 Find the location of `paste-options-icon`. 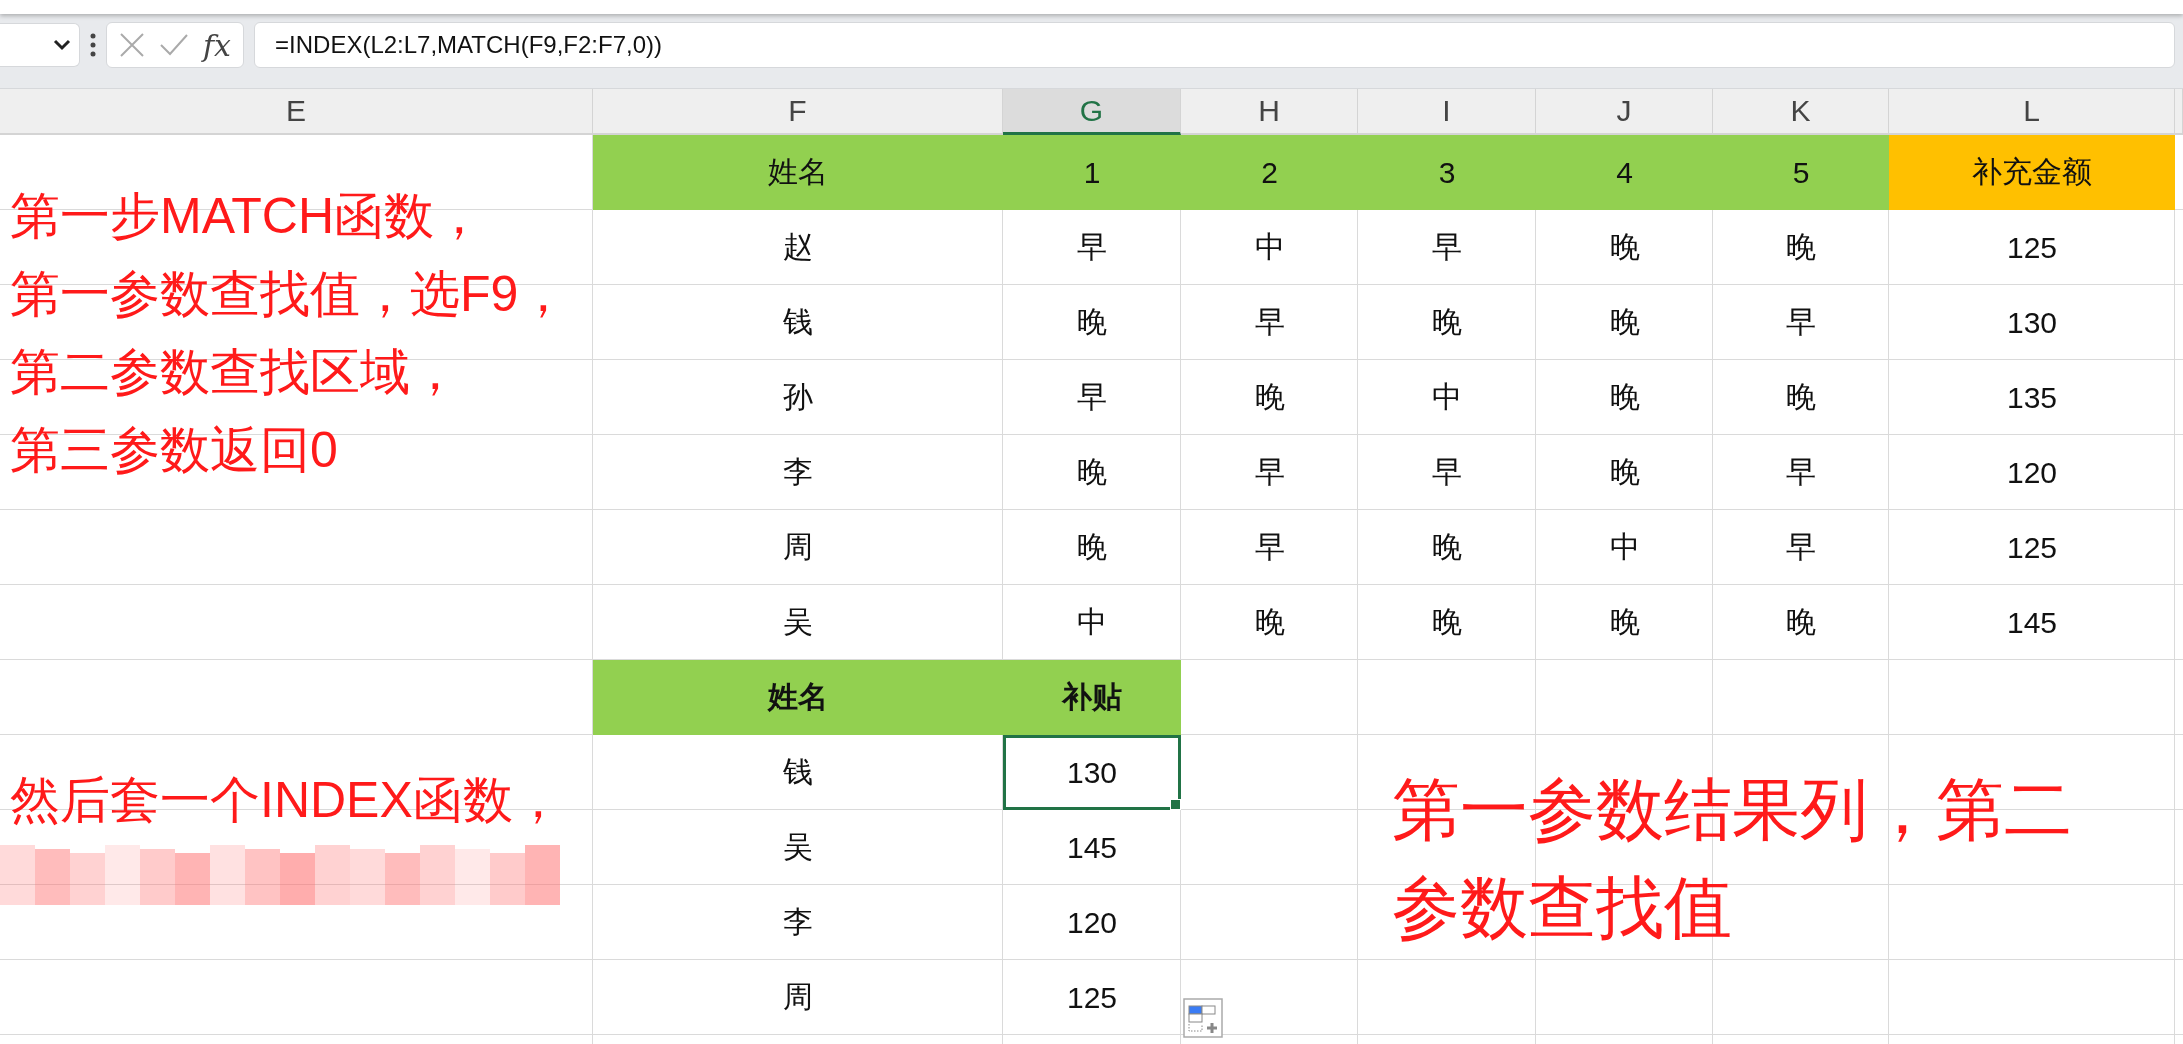

paste-options-icon is located at coordinates (1203, 1018).